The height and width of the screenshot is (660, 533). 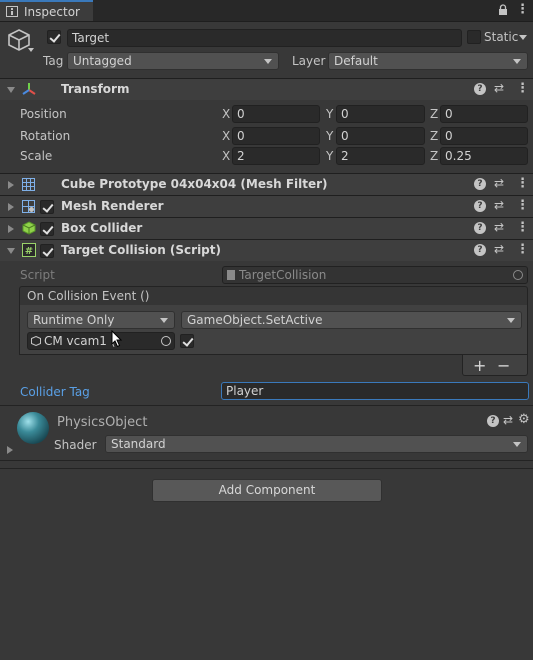 I want to click on static-dropdown-arrow, so click(x=523, y=37).